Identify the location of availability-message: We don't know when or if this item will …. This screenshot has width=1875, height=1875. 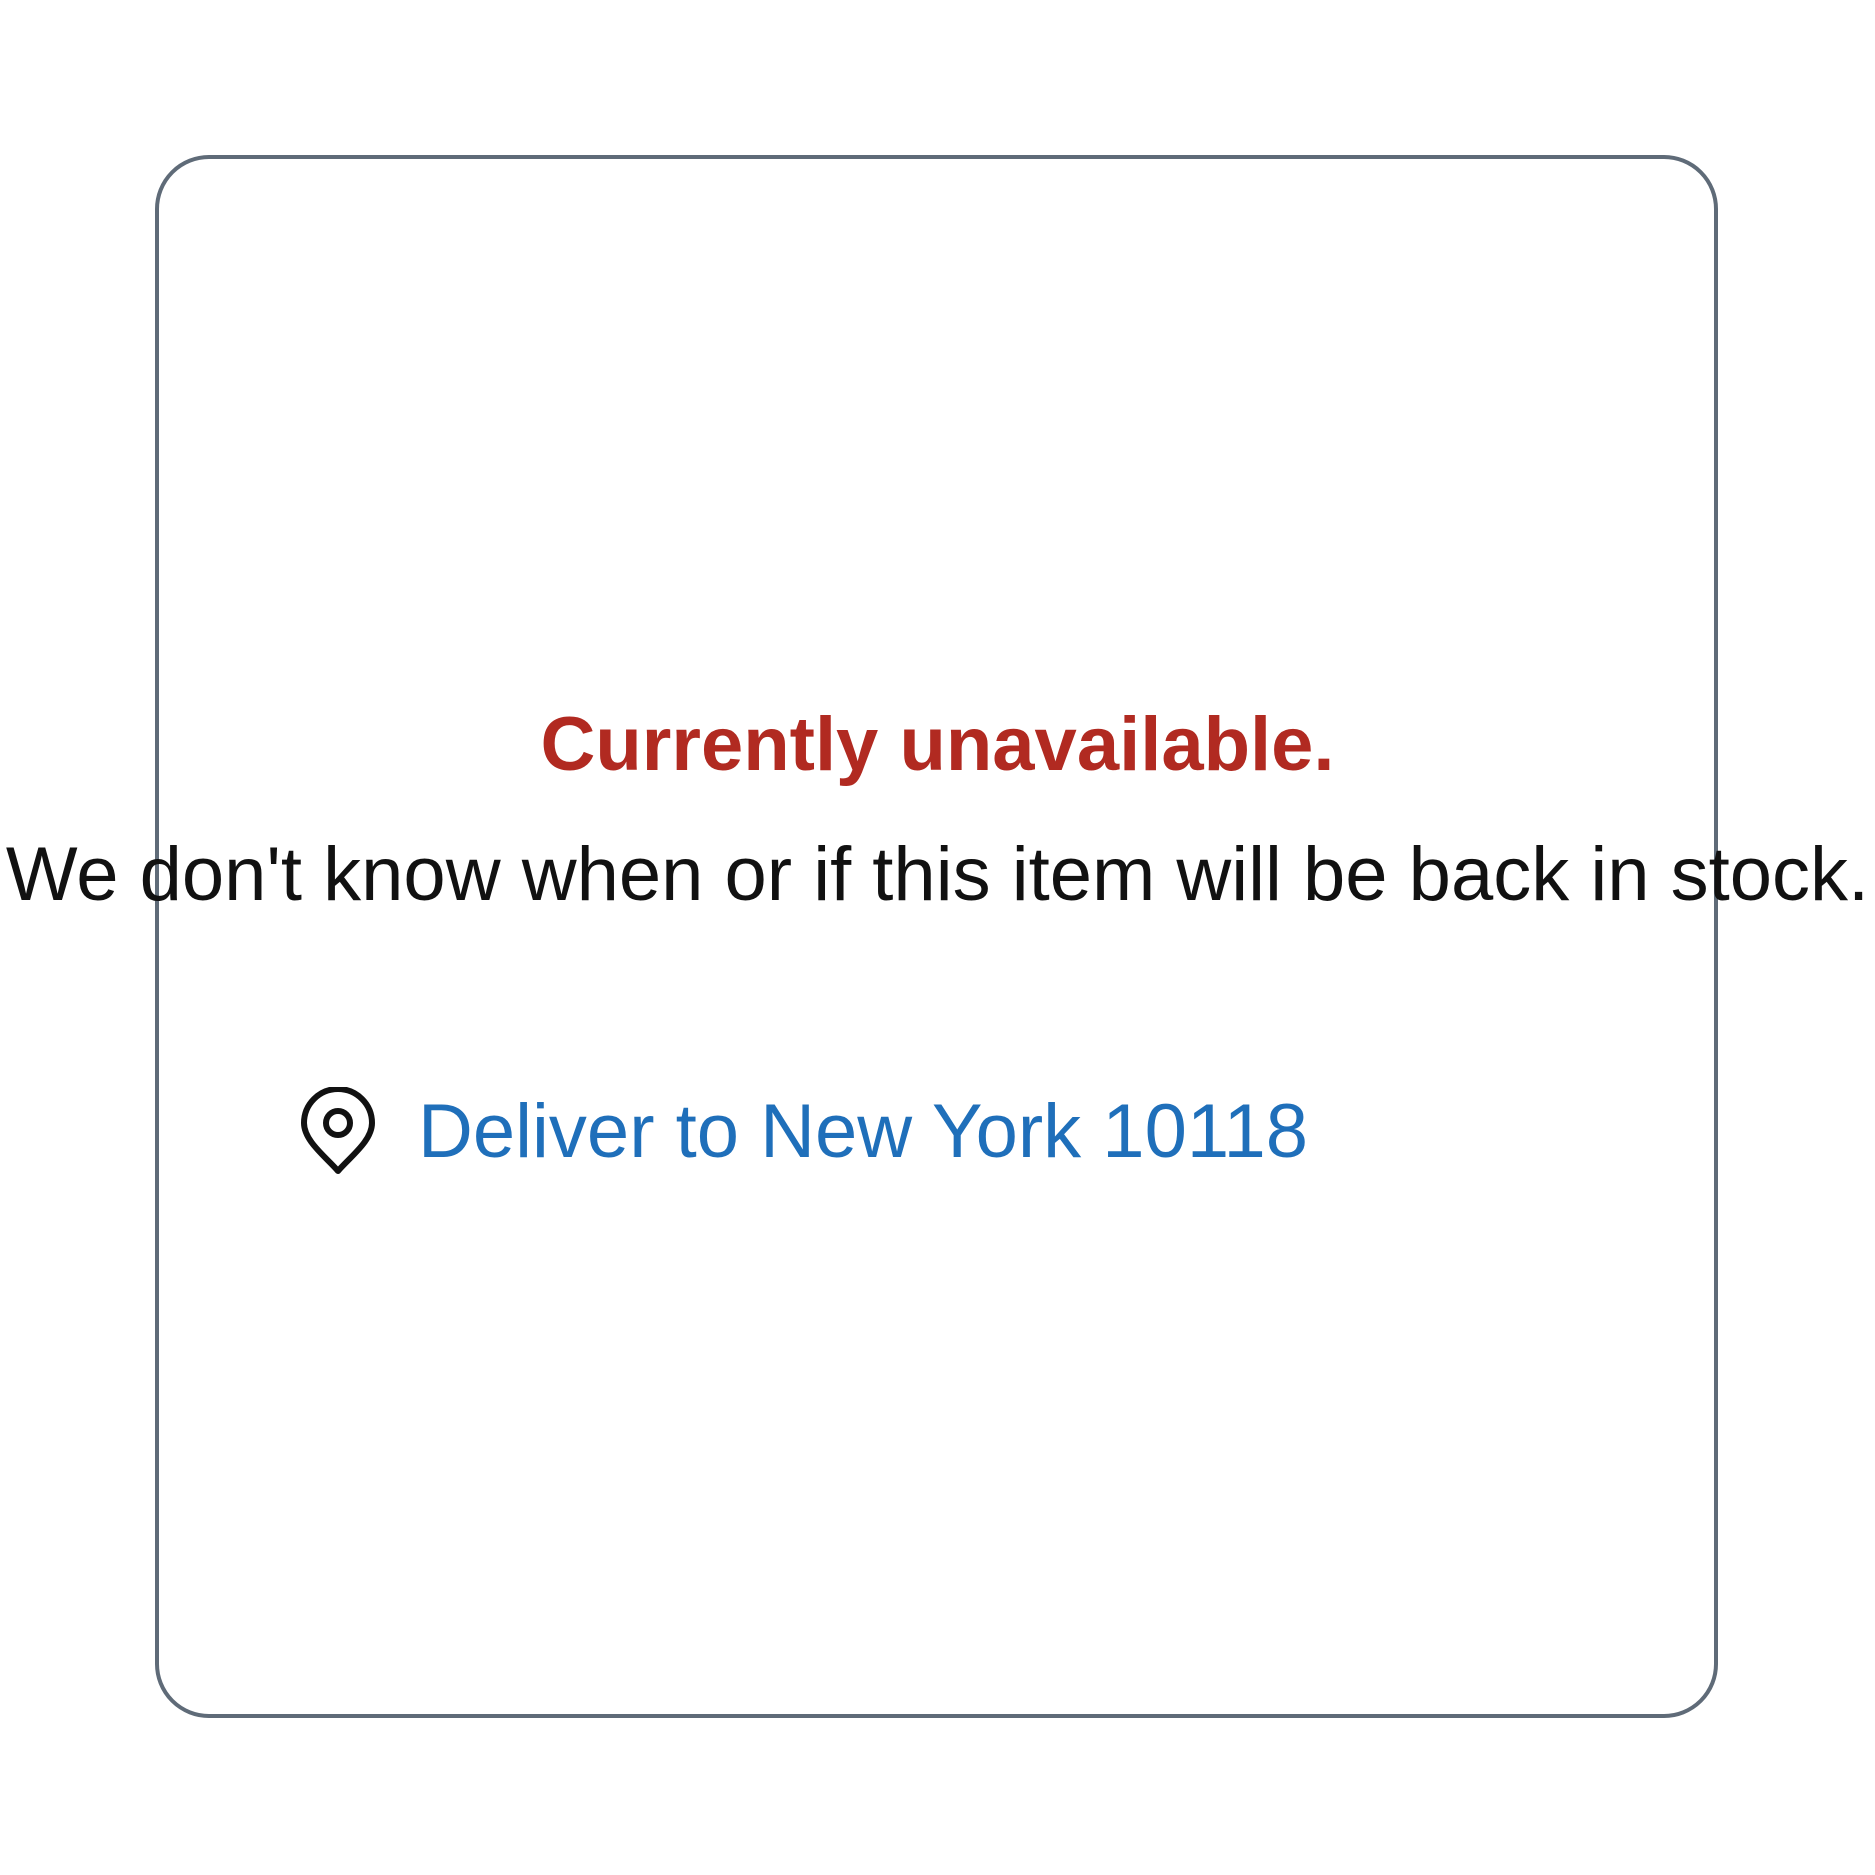
(937, 874).